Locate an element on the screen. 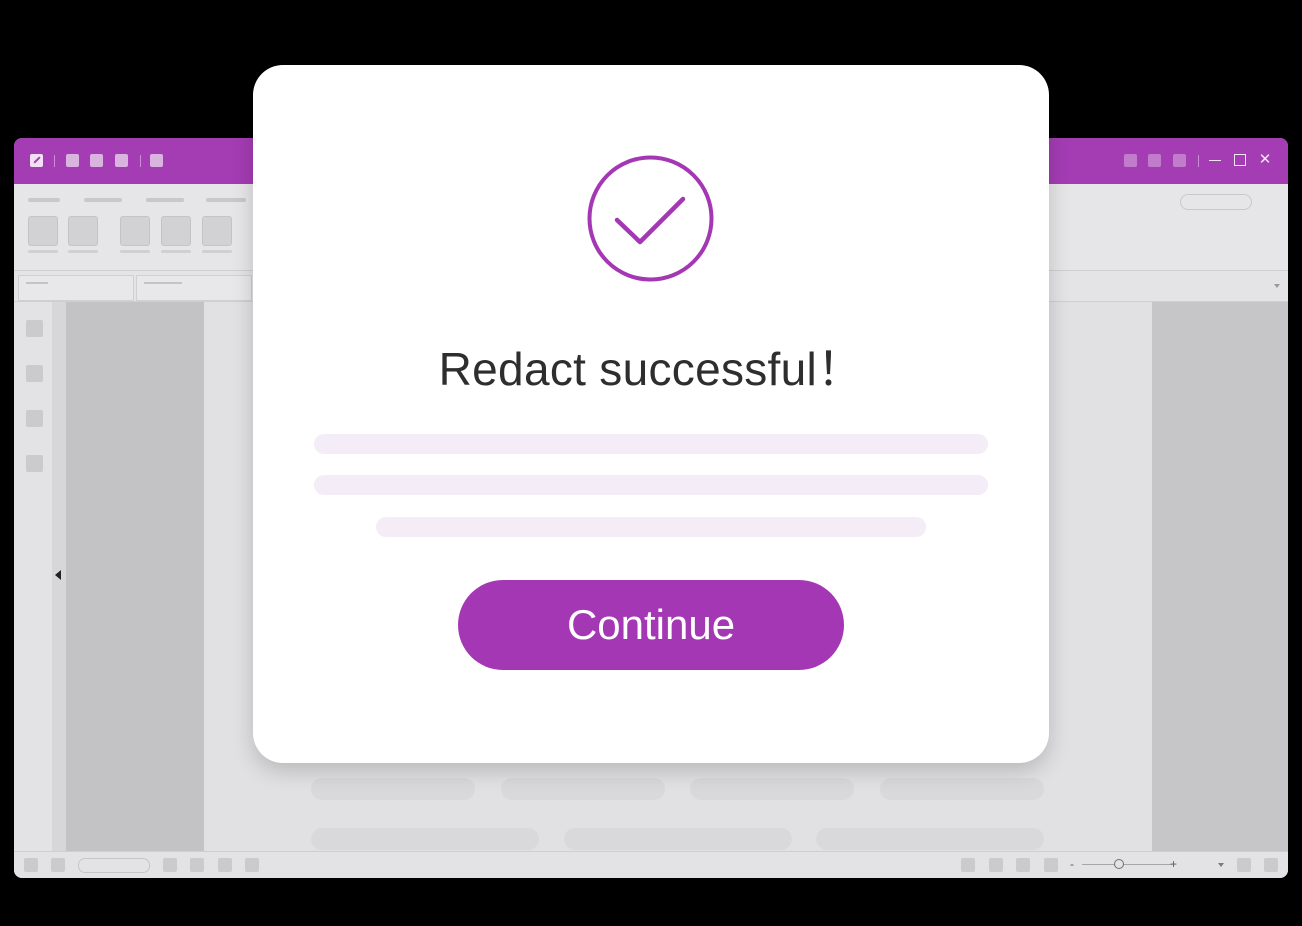 Image resolution: width=1302 pixels, height=926 pixels. minimize-icon is located at coordinates (1215, 160).